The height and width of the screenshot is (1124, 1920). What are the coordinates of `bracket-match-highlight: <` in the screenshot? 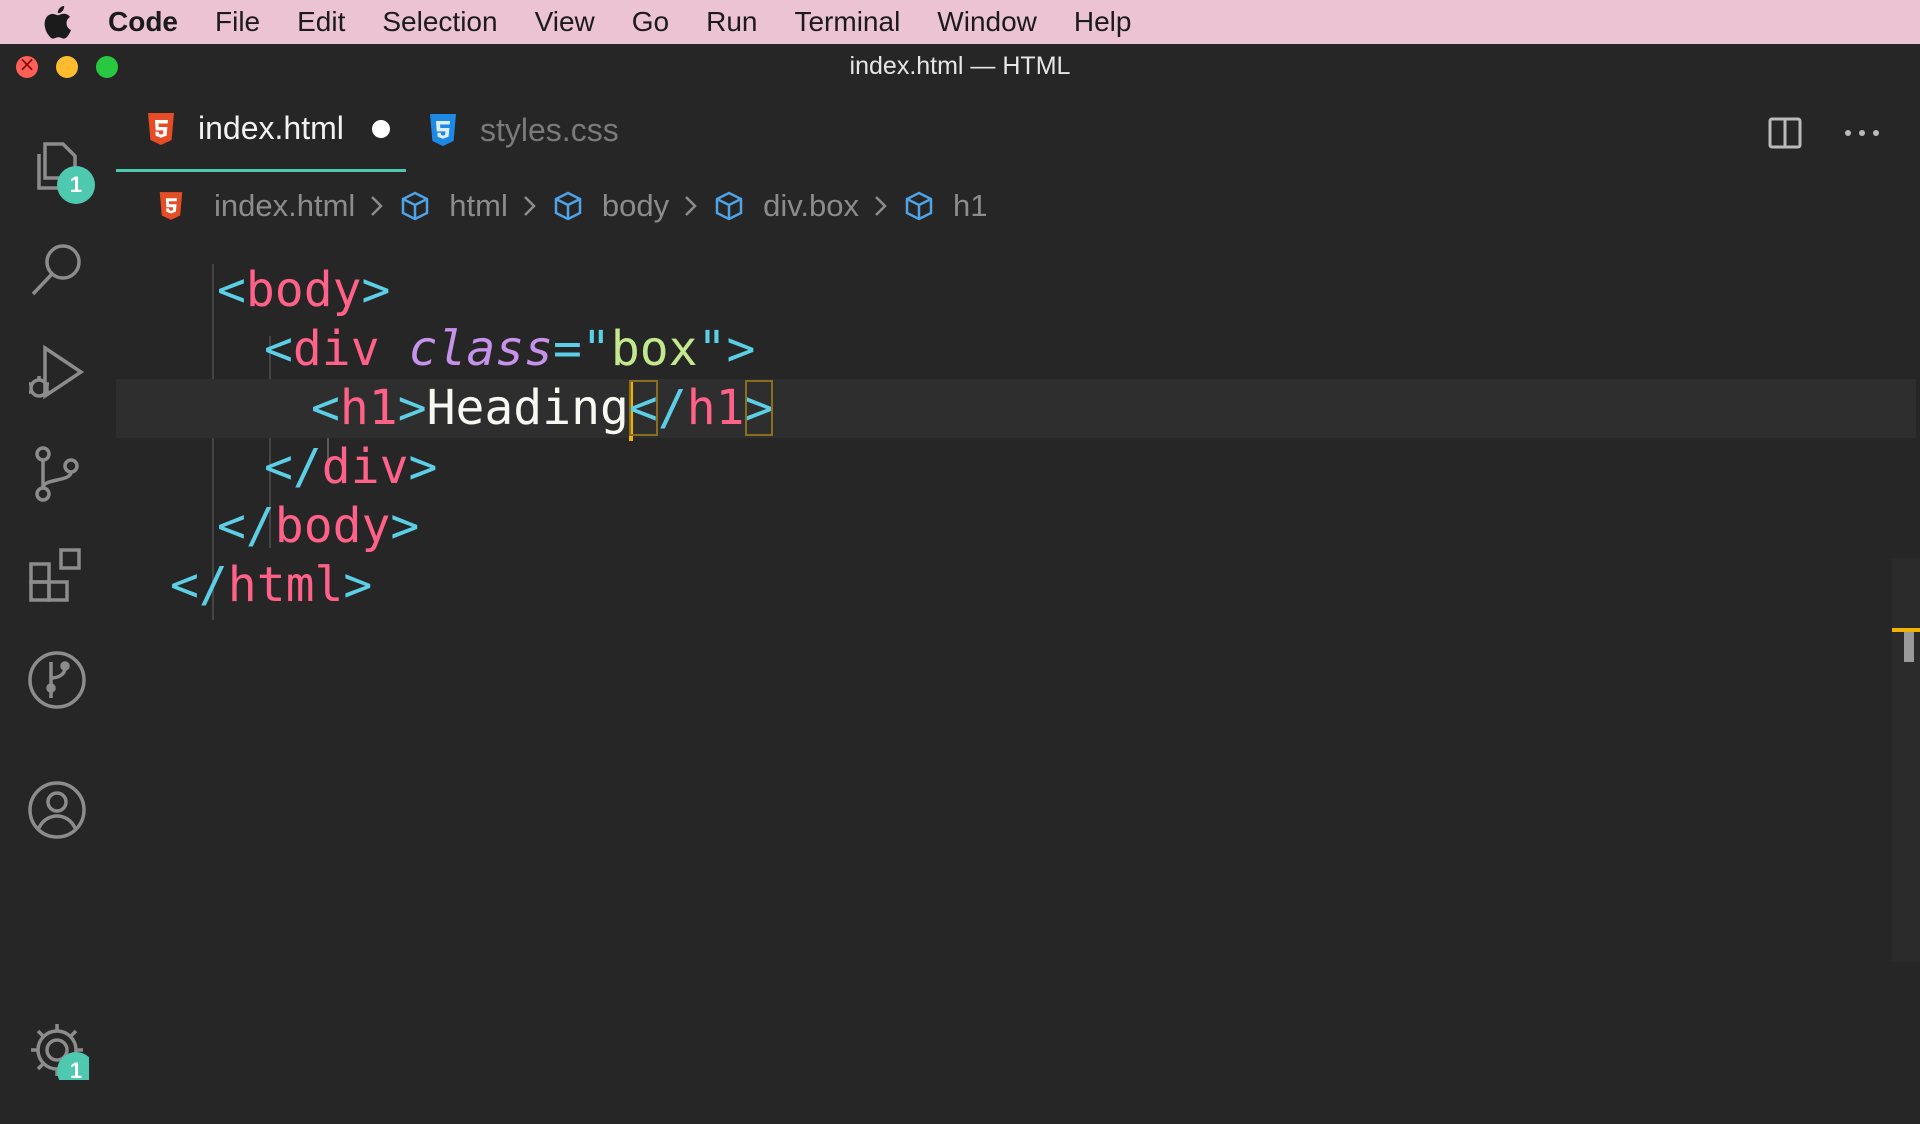 It's located at (643, 408).